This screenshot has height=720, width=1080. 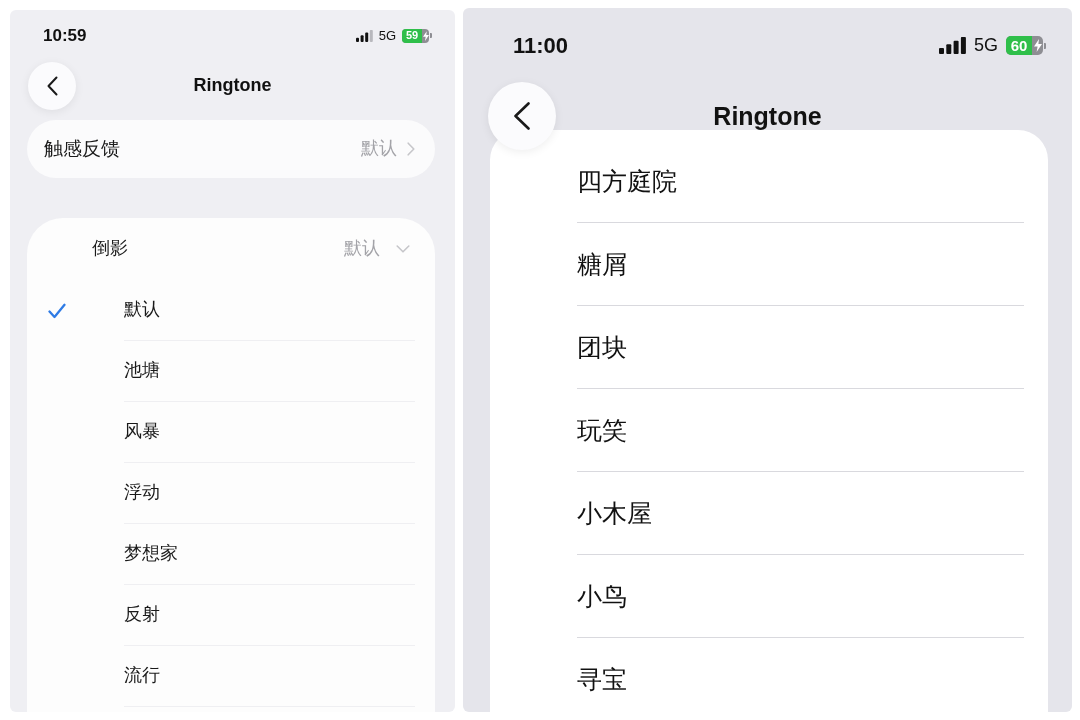 What do you see at coordinates (142, 371) in the screenshot?
I see `ringtone-option: 池塘` at bounding box center [142, 371].